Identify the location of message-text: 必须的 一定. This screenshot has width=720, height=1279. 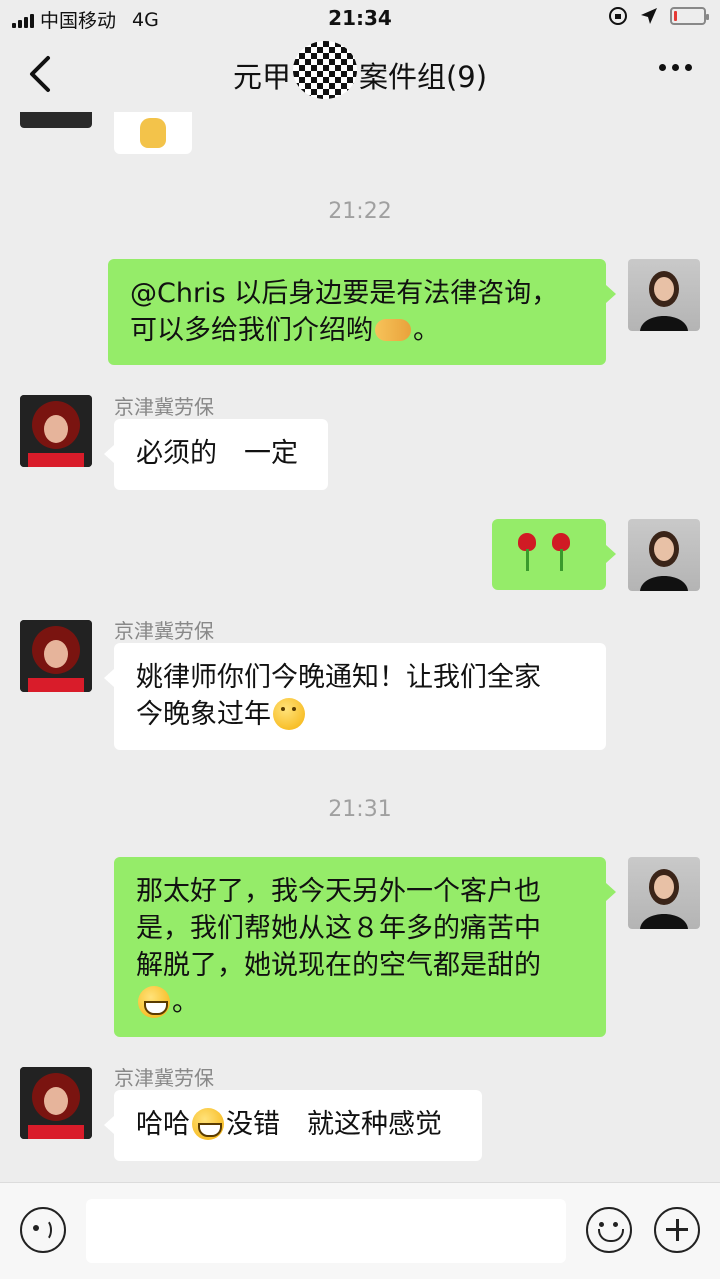
(217, 453).